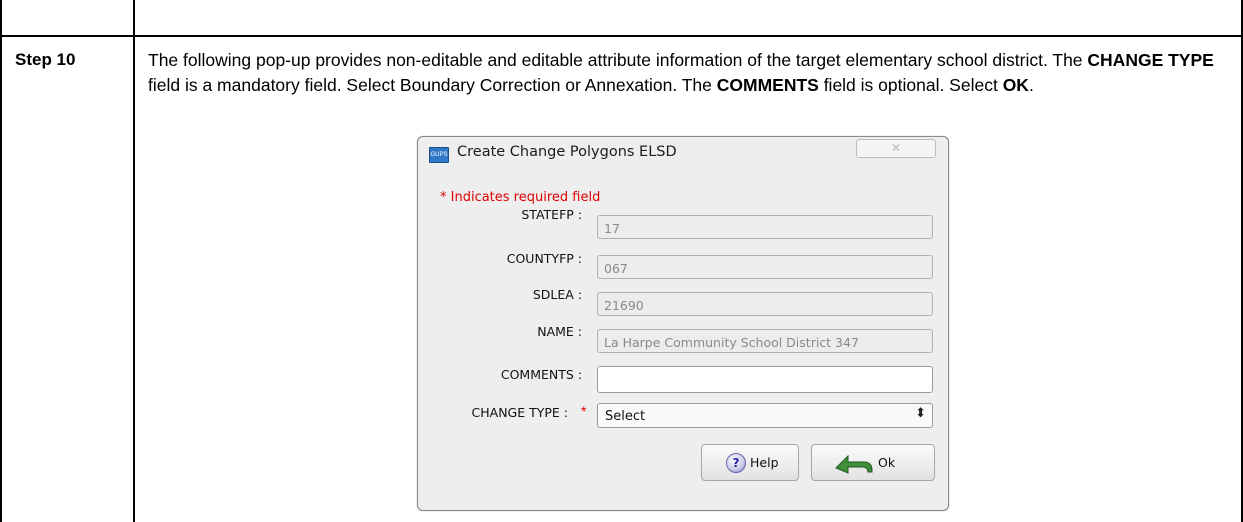  Describe the element at coordinates (765, 379) in the screenshot. I see `comments-input` at that location.